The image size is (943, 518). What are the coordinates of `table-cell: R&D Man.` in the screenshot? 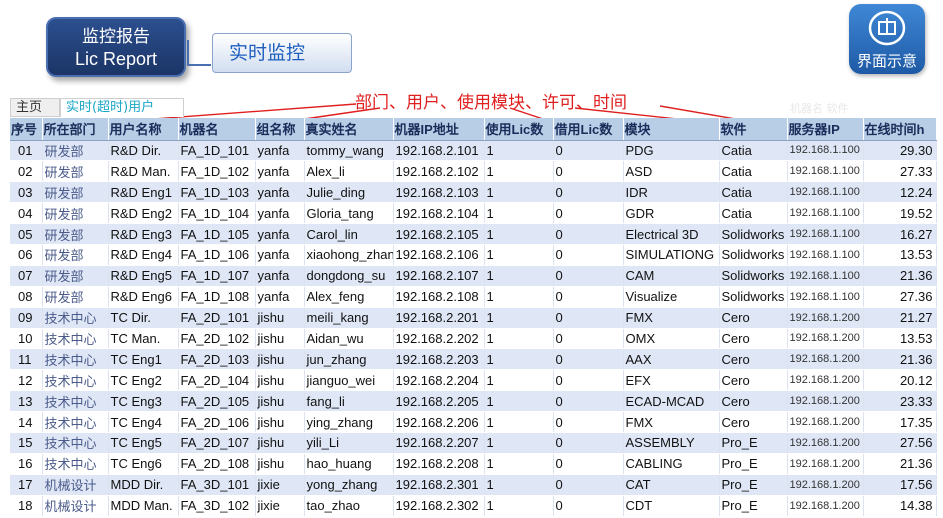 It's located at (143, 171).